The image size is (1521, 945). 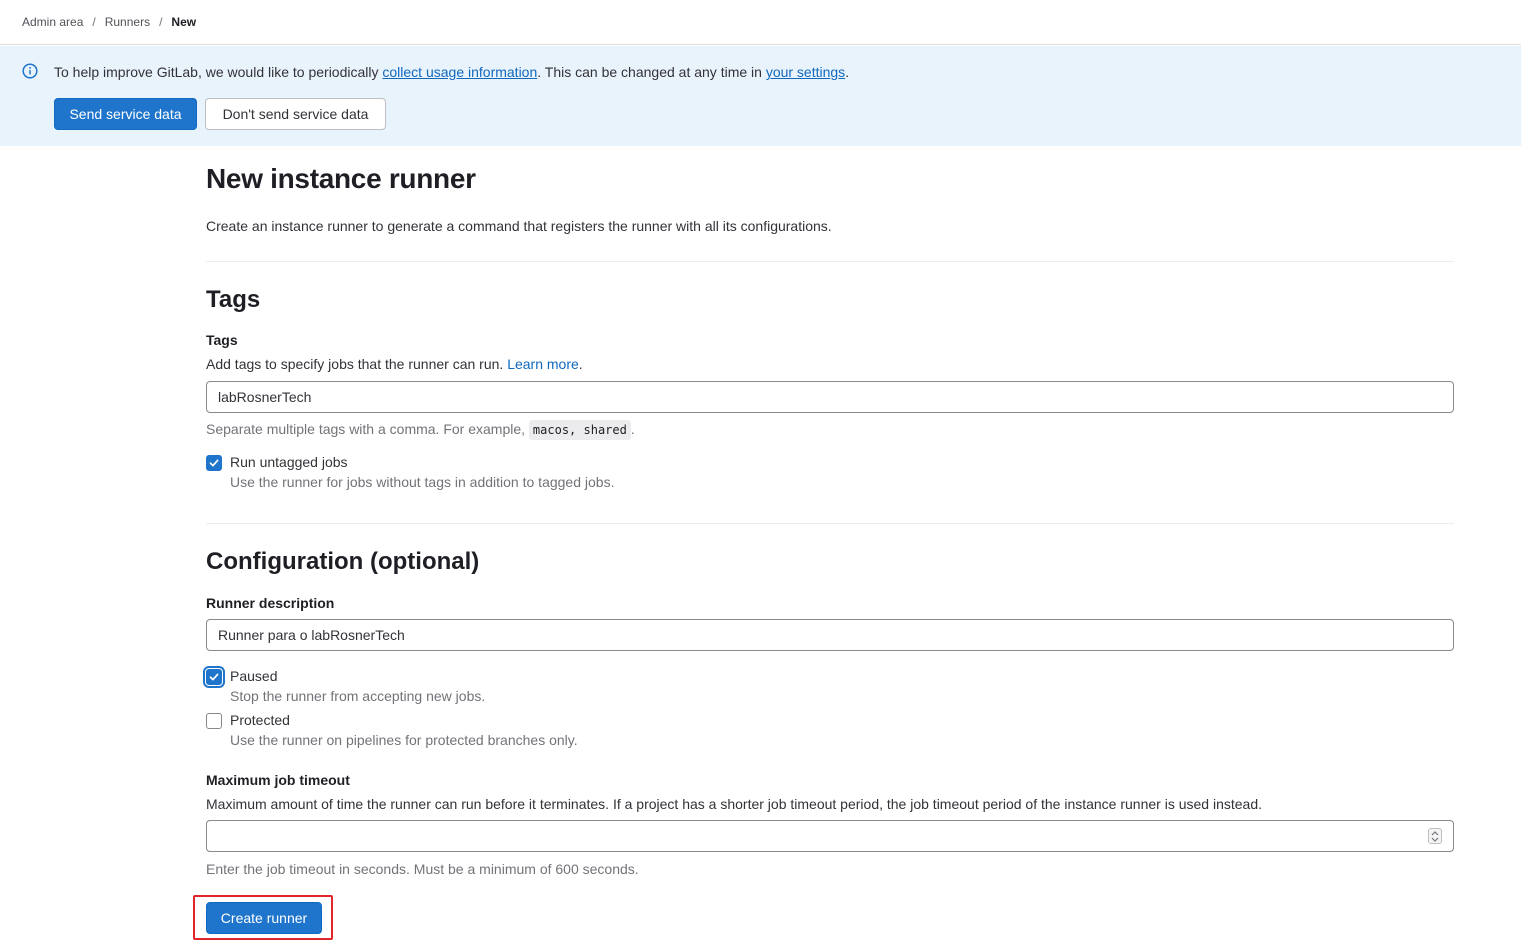 What do you see at coordinates (214, 677) in the screenshot?
I see `paused-checkbox` at bounding box center [214, 677].